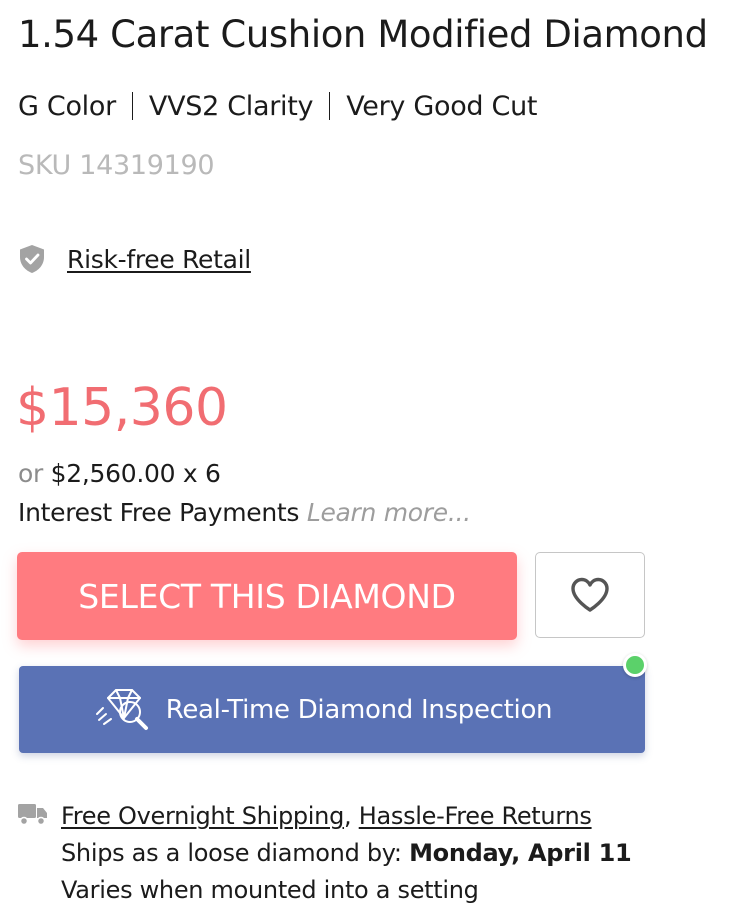 The height and width of the screenshot is (922, 746). What do you see at coordinates (635, 665) in the screenshot?
I see `online-status-indicator` at bounding box center [635, 665].